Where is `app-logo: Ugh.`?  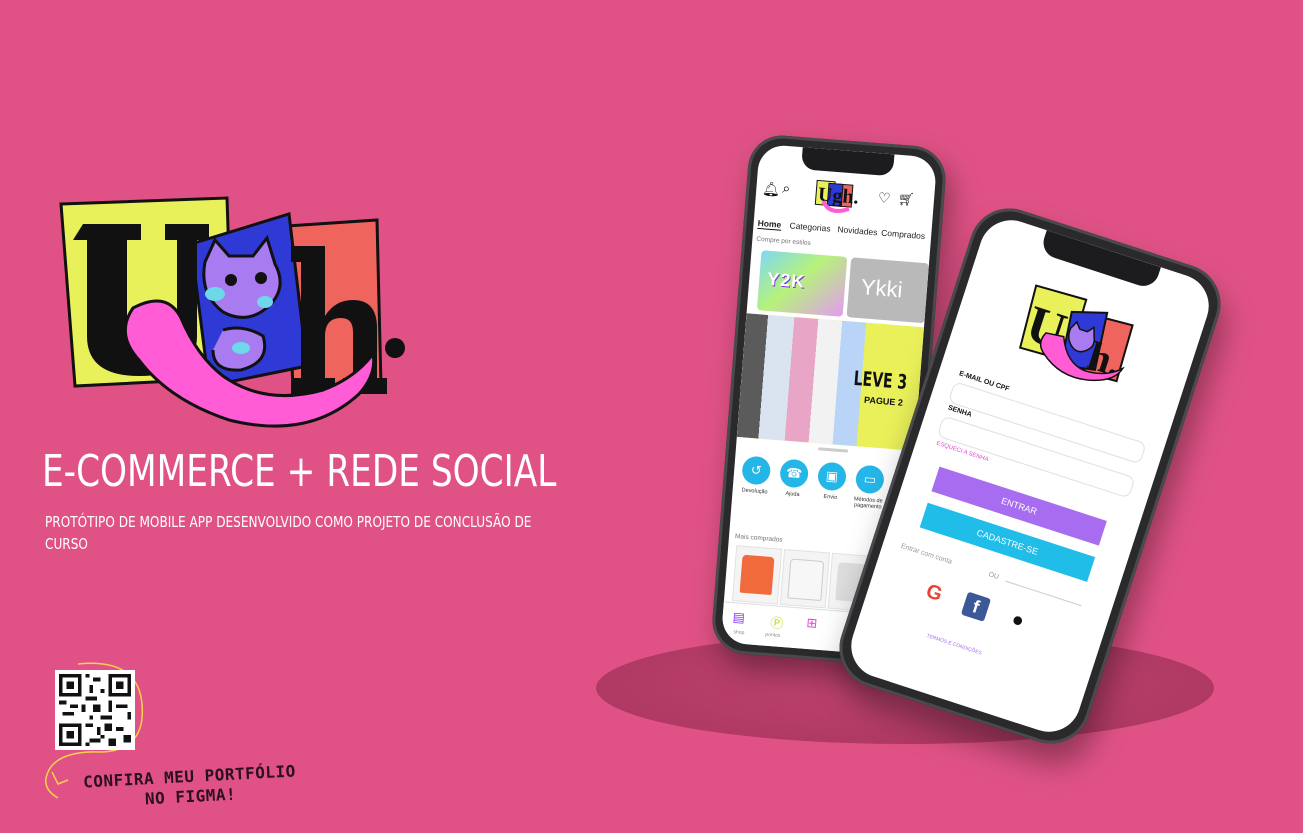 app-logo: Ugh. is located at coordinates (836, 196).